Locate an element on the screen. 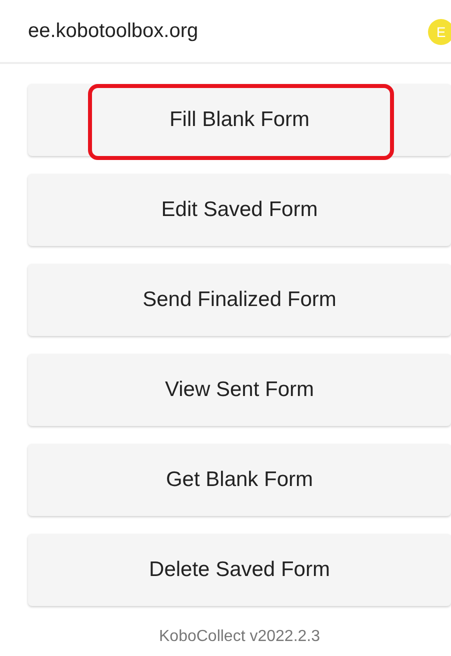  version-text: KoboCollect v2022.2.3 is located at coordinates (239, 637).